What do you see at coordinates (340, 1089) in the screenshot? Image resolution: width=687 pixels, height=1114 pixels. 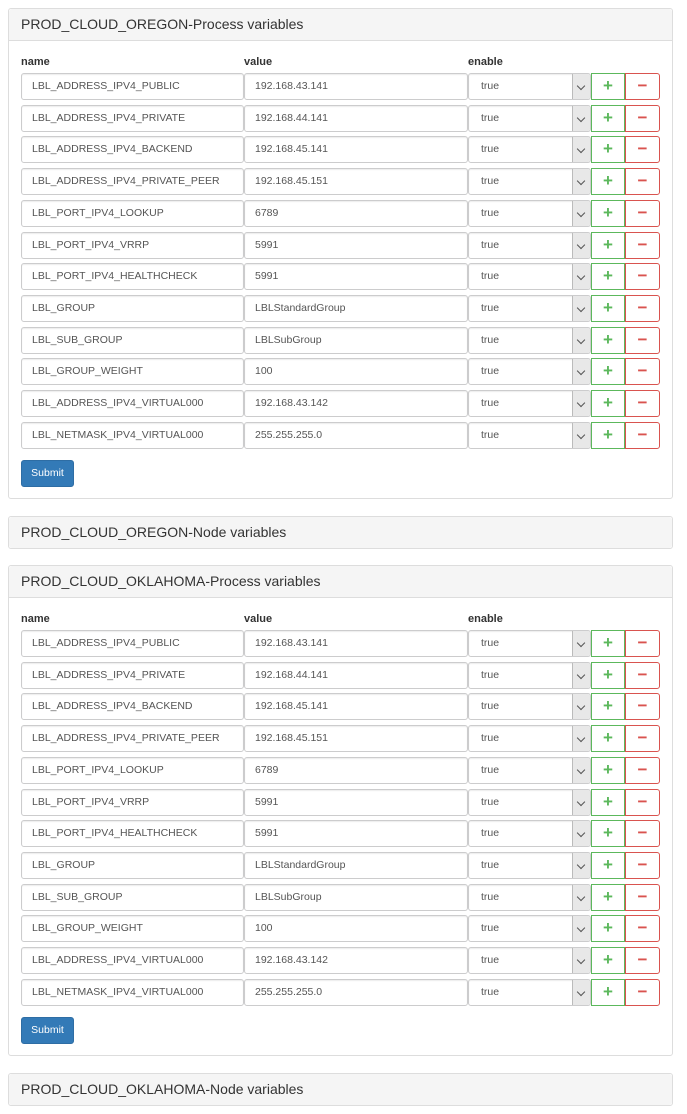 I see `panel-heading: PROD_CLOUD_OKLAHOMA-Node variables` at bounding box center [340, 1089].